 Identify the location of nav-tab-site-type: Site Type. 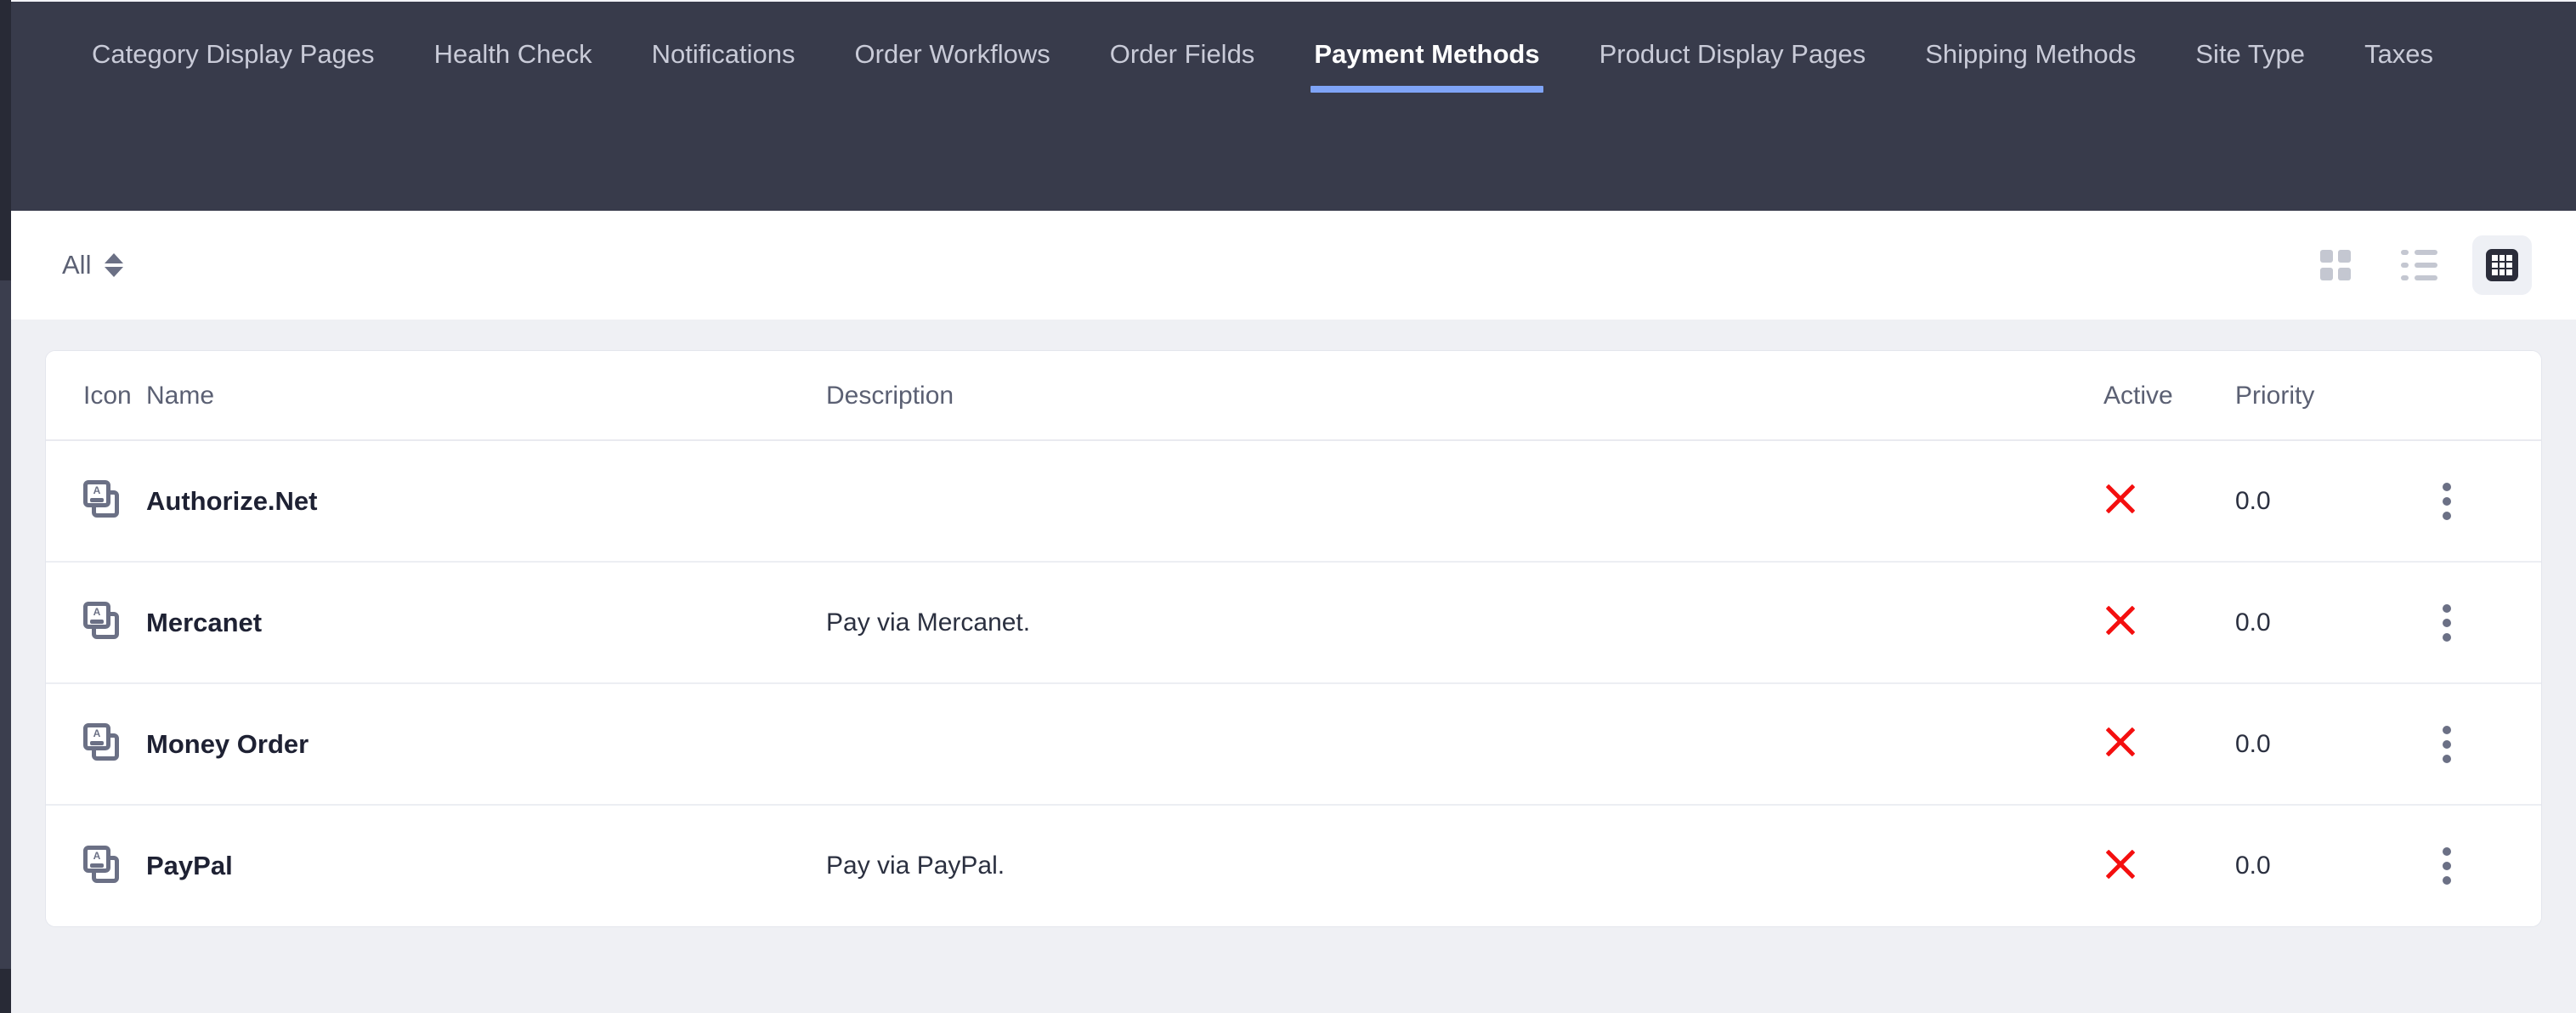
(2250, 56).